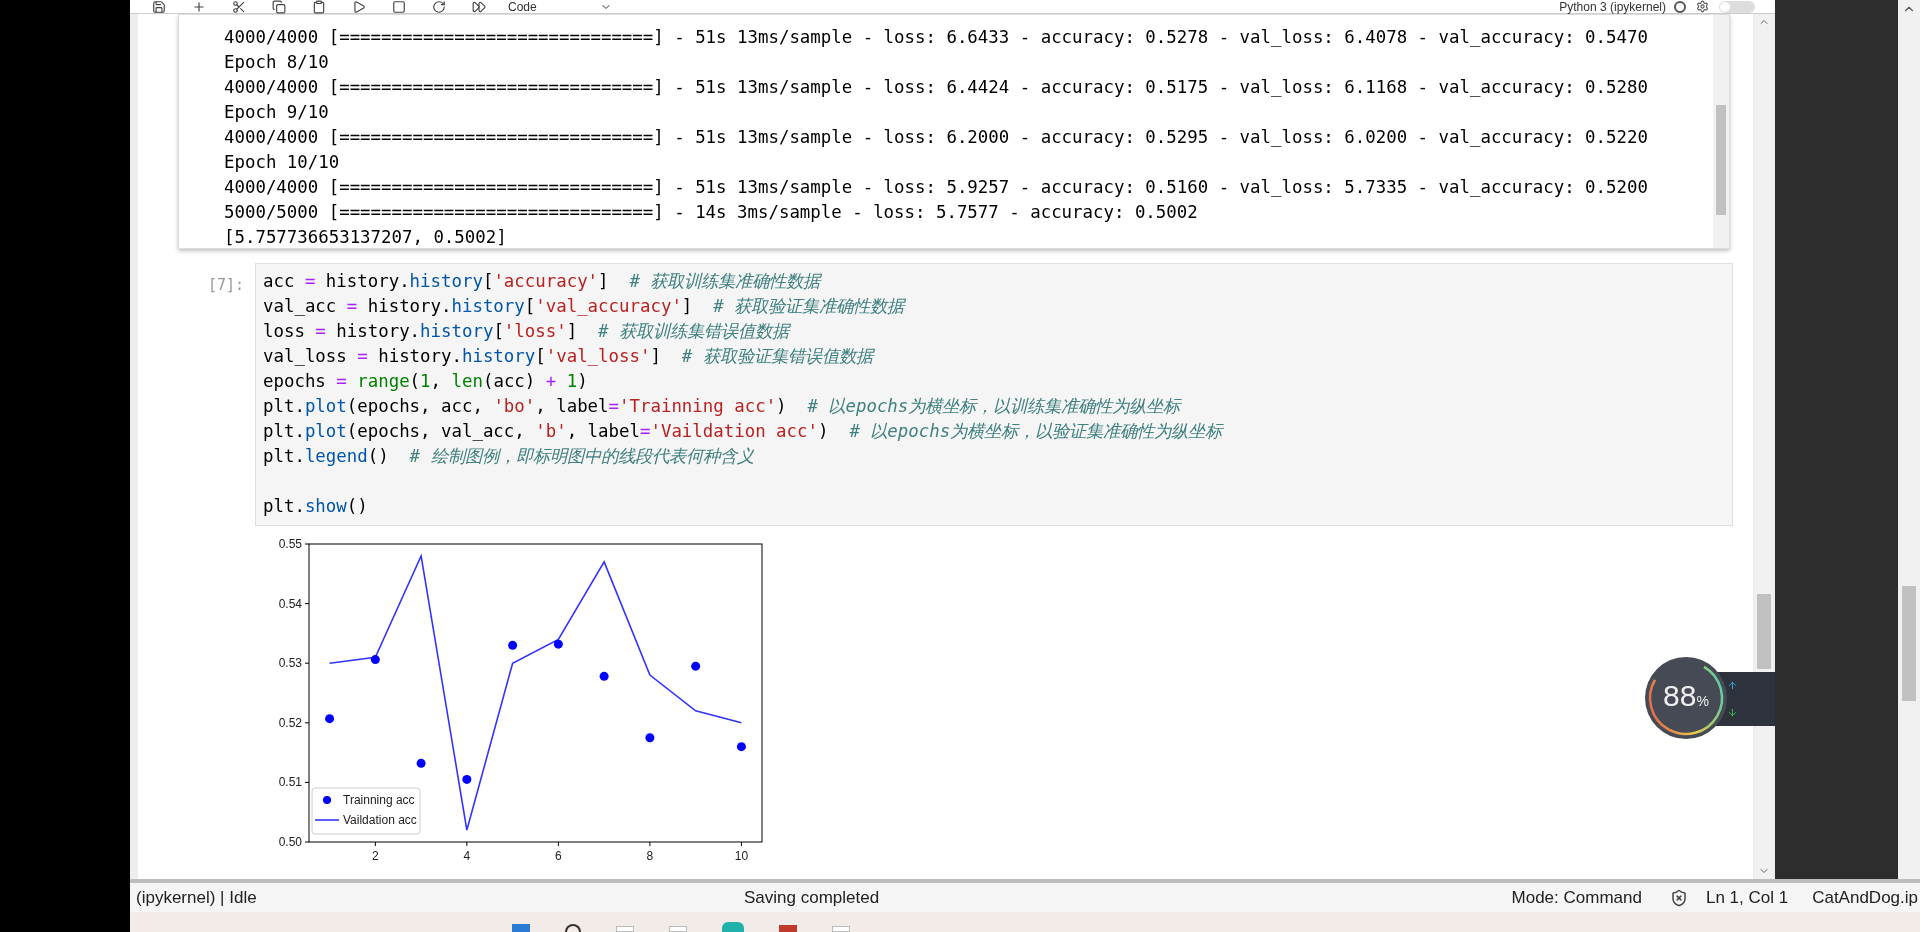 The width and height of the screenshot is (1920, 932). What do you see at coordinates (936, 87) in the screenshot?
I see `output-line: 4000/4000 [==============================] - 51s 13ms/sample - loss: 6.4424 - accuracy: 0.5175 - val_loss: 6.1168 - val_accuracy: 0.5280` at bounding box center [936, 87].